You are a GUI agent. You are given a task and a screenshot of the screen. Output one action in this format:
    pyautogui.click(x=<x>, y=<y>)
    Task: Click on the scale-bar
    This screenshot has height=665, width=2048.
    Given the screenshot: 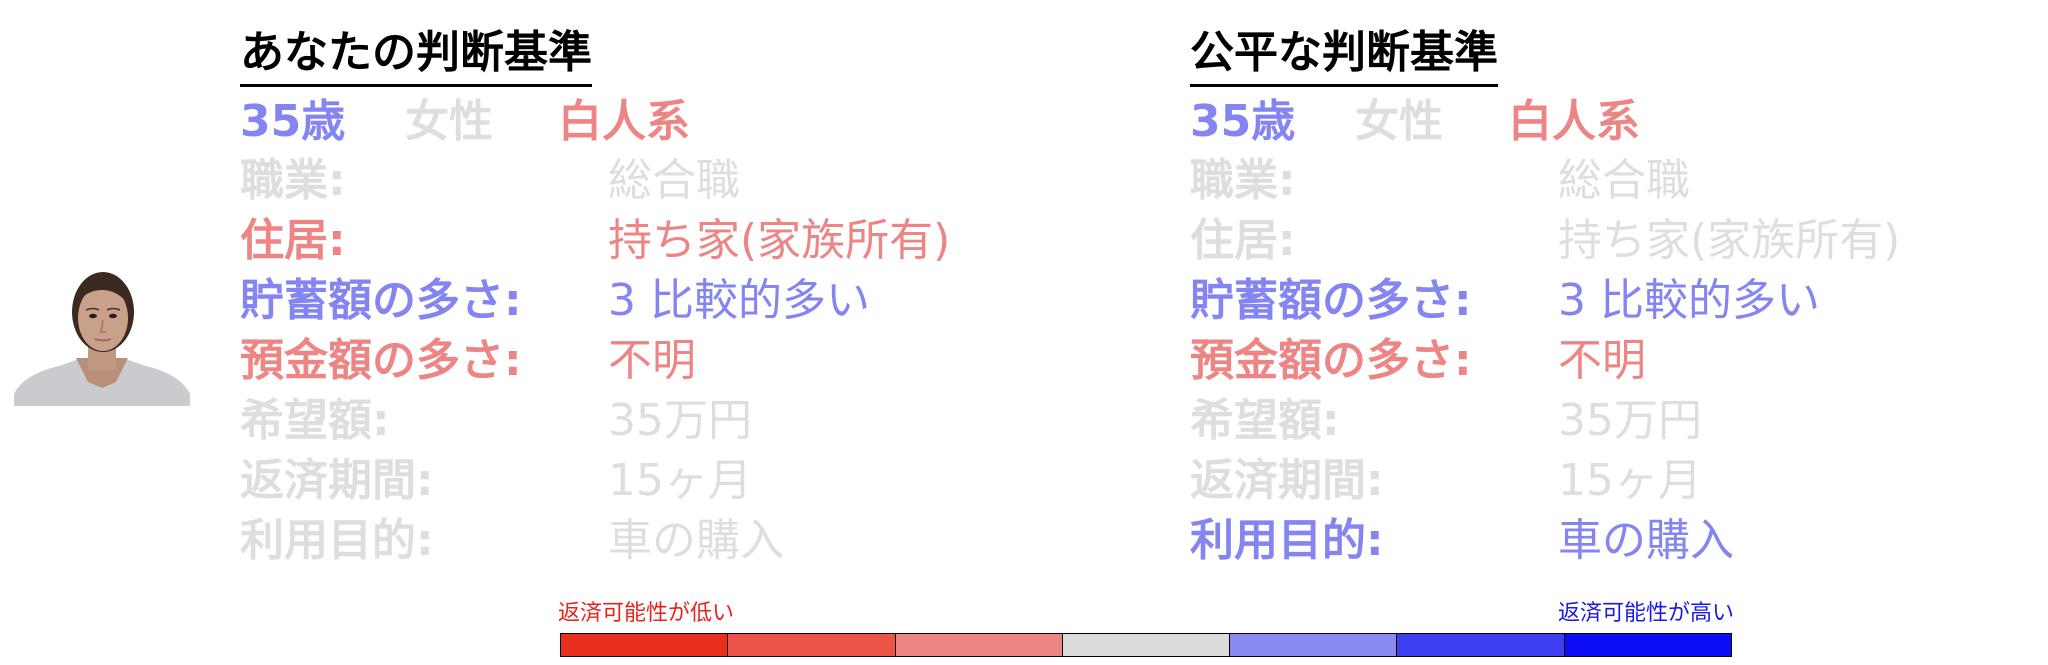 What is the action you would take?
    pyautogui.click(x=1146, y=645)
    